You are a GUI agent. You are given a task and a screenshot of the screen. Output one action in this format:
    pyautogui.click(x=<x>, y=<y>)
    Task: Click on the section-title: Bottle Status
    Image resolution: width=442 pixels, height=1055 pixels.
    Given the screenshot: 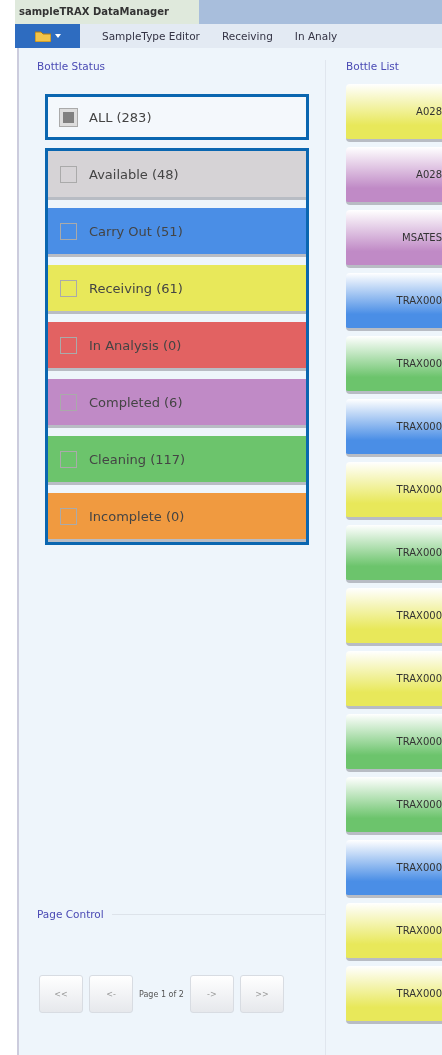 What is the action you would take?
    pyautogui.click(x=71, y=66)
    